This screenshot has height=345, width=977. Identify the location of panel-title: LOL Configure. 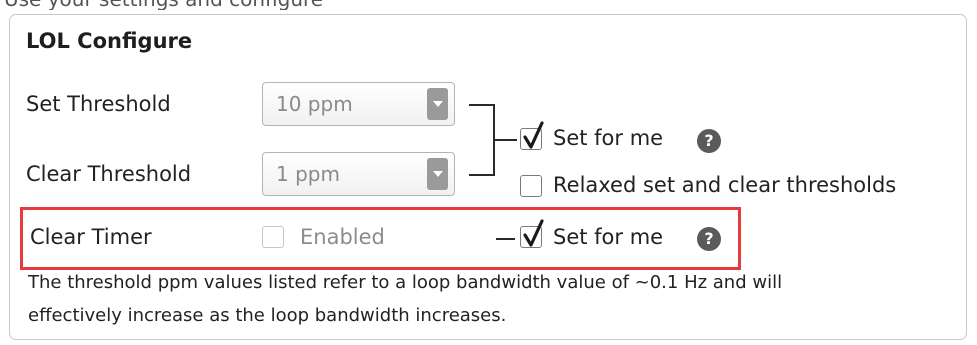
(109, 41).